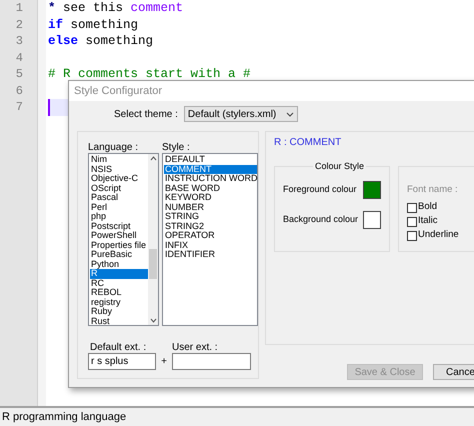 The height and width of the screenshot is (426, 474). Describe the element at coordinates (119, 311) in the screenshot. I see `language-item: Ruby` at that location.